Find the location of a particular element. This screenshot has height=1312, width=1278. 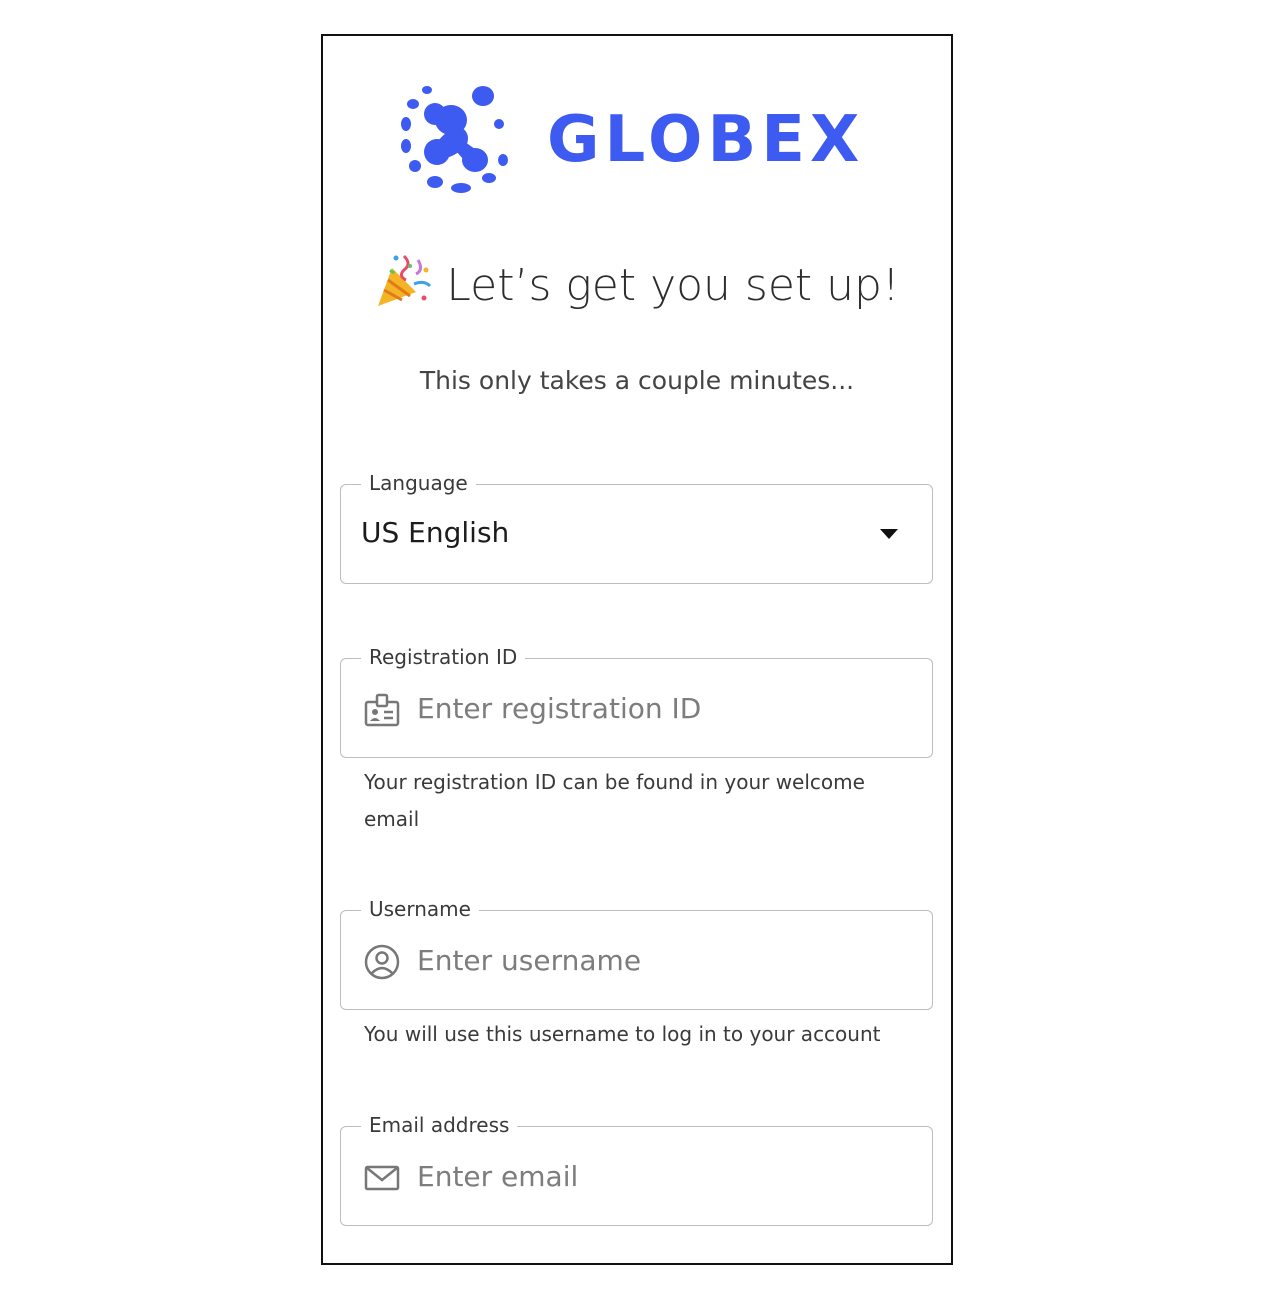

language-select: Language US English is located at coordinates (636, 527).